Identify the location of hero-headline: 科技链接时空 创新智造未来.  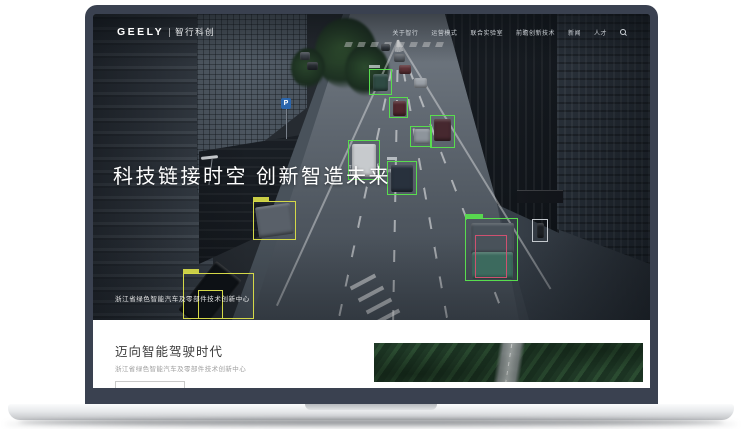
(252, 177).